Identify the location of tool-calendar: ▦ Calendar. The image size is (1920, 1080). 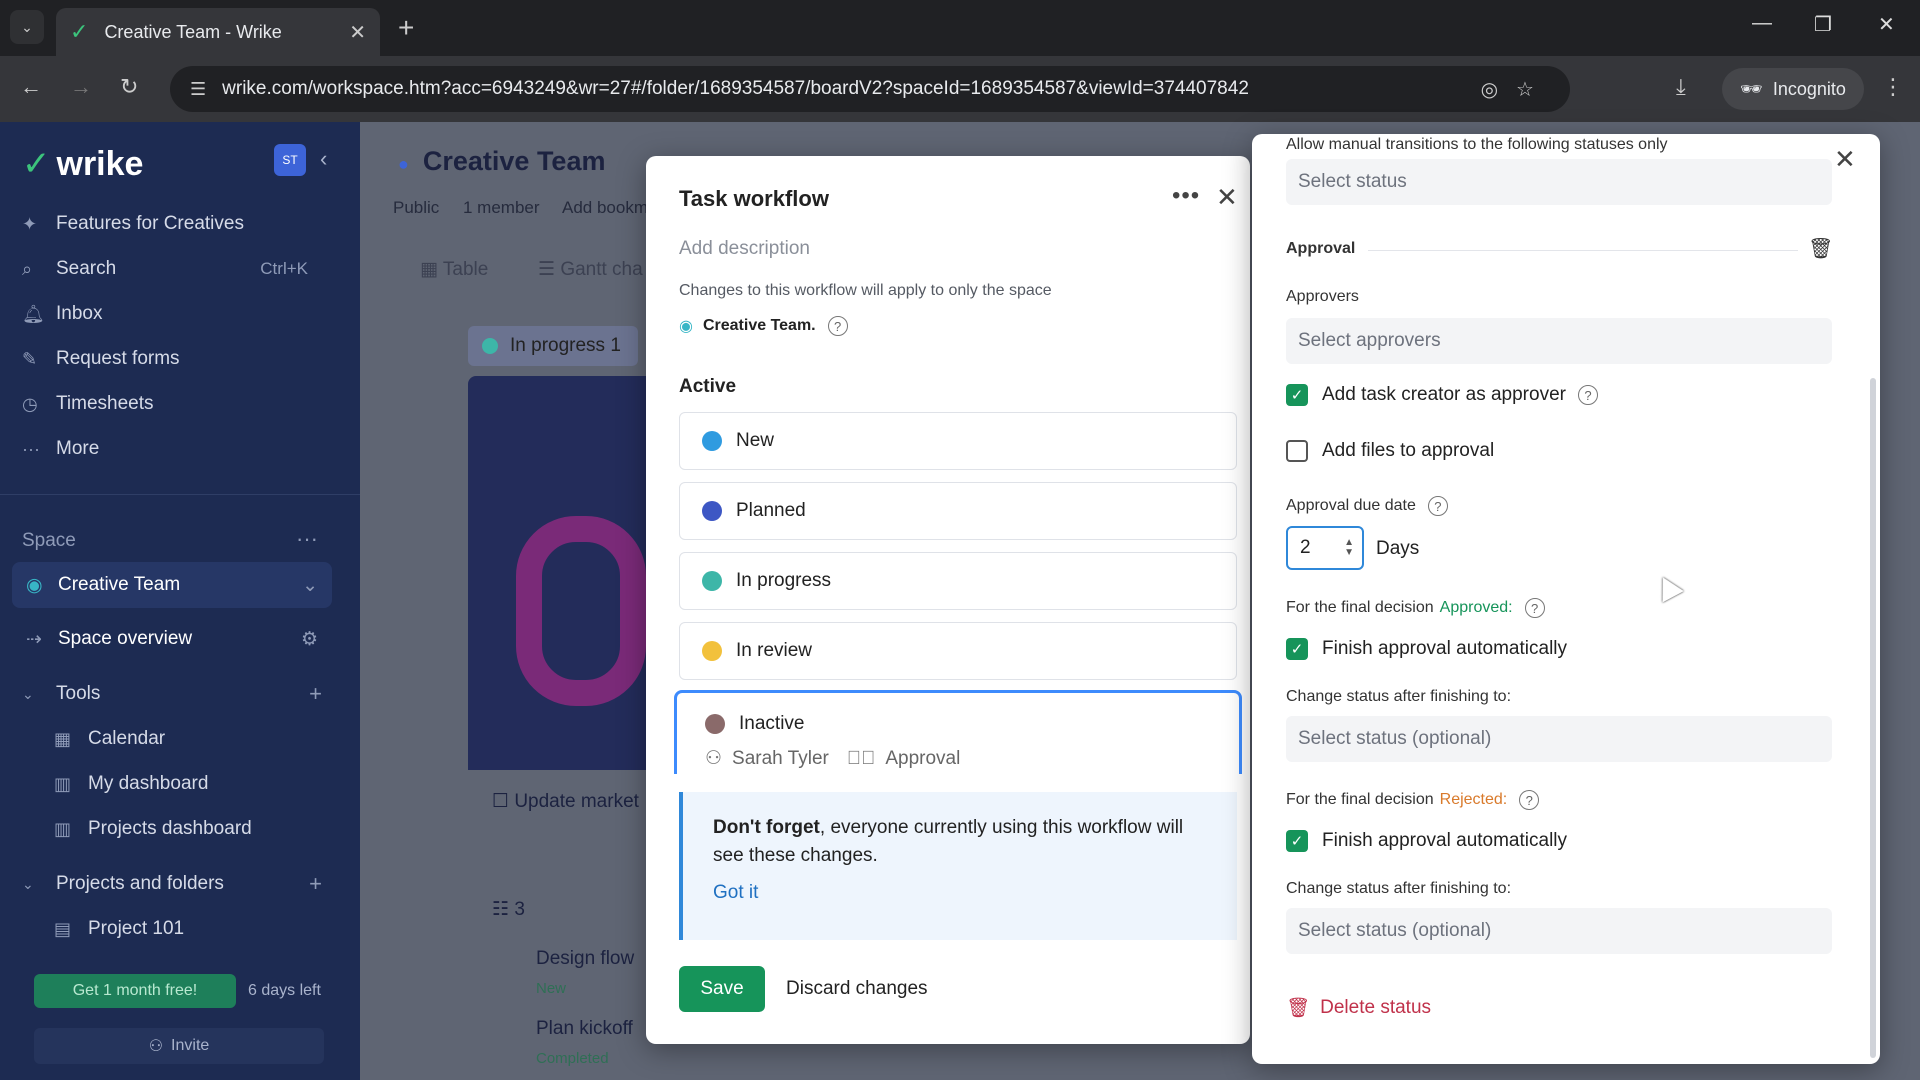
(109, 739).